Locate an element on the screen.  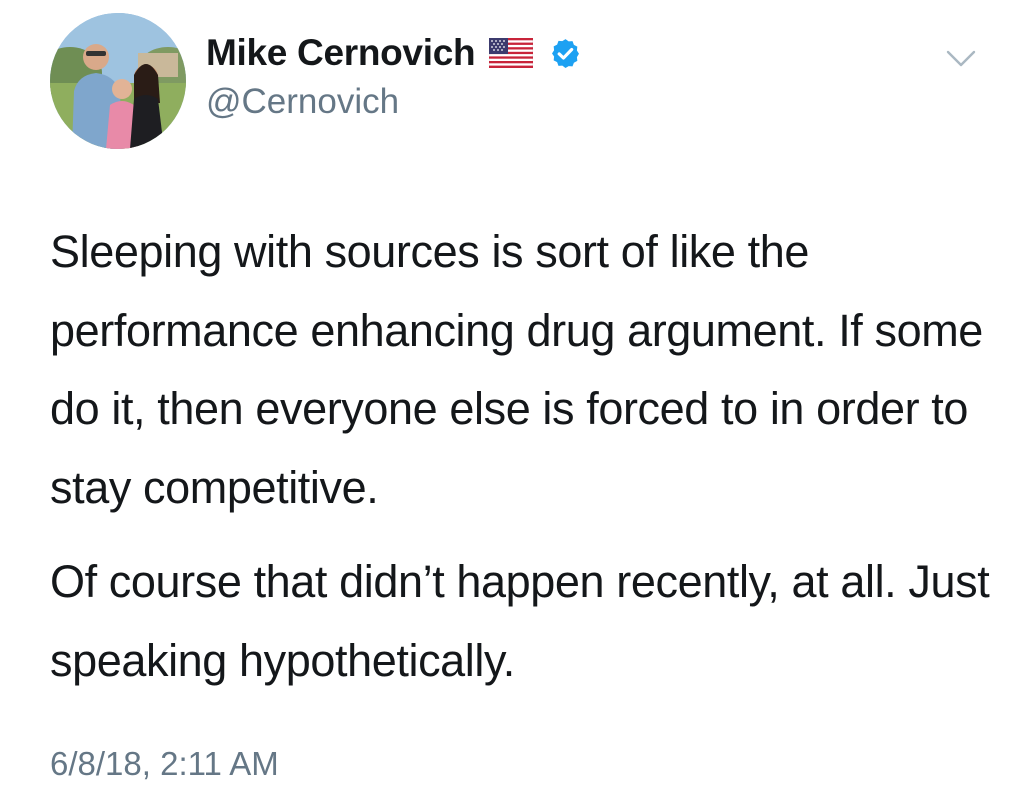
verified-badge-icon is located at coordinates (565, 53).